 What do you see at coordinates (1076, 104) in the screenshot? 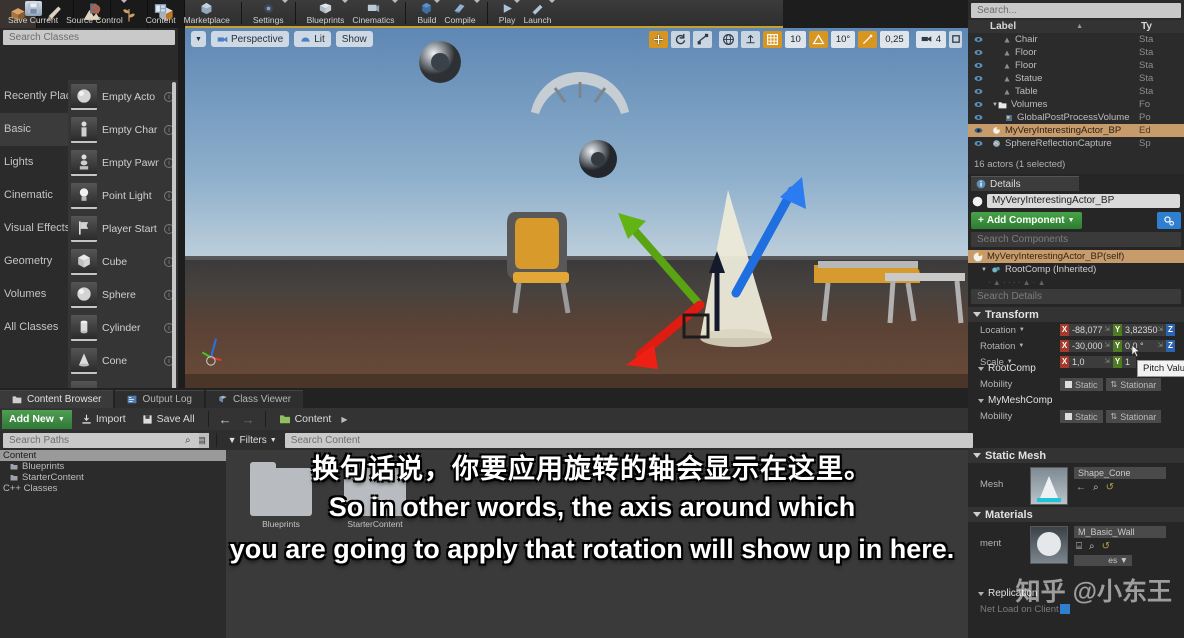
I see `outliner-row-volumes: ▼ Volumes Fo` at bounding box center [1076, 104].